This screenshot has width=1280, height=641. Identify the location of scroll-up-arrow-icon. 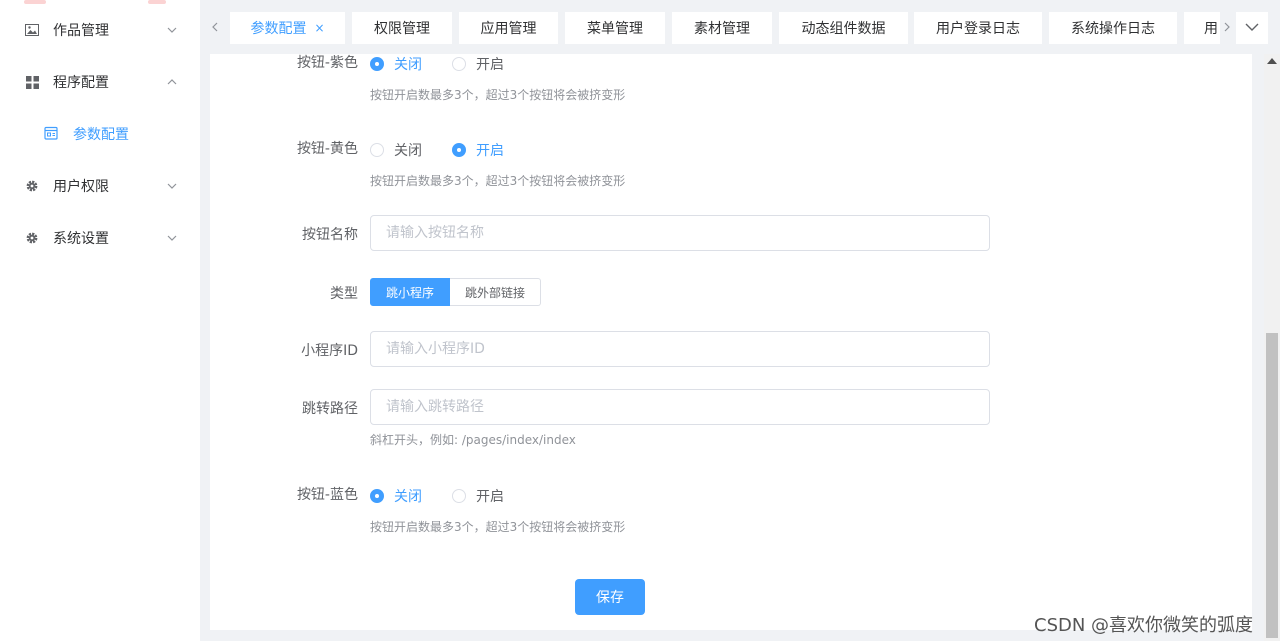
(1272, 61).